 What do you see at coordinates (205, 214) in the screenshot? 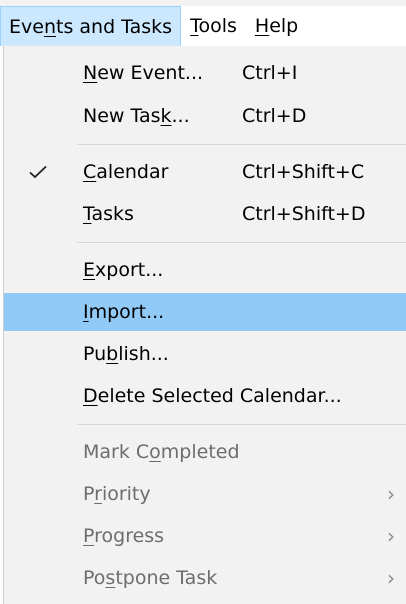
I see `menu-item-tasks: Tasks Ctrl+Shift+D` at bounding box center [205, 214].